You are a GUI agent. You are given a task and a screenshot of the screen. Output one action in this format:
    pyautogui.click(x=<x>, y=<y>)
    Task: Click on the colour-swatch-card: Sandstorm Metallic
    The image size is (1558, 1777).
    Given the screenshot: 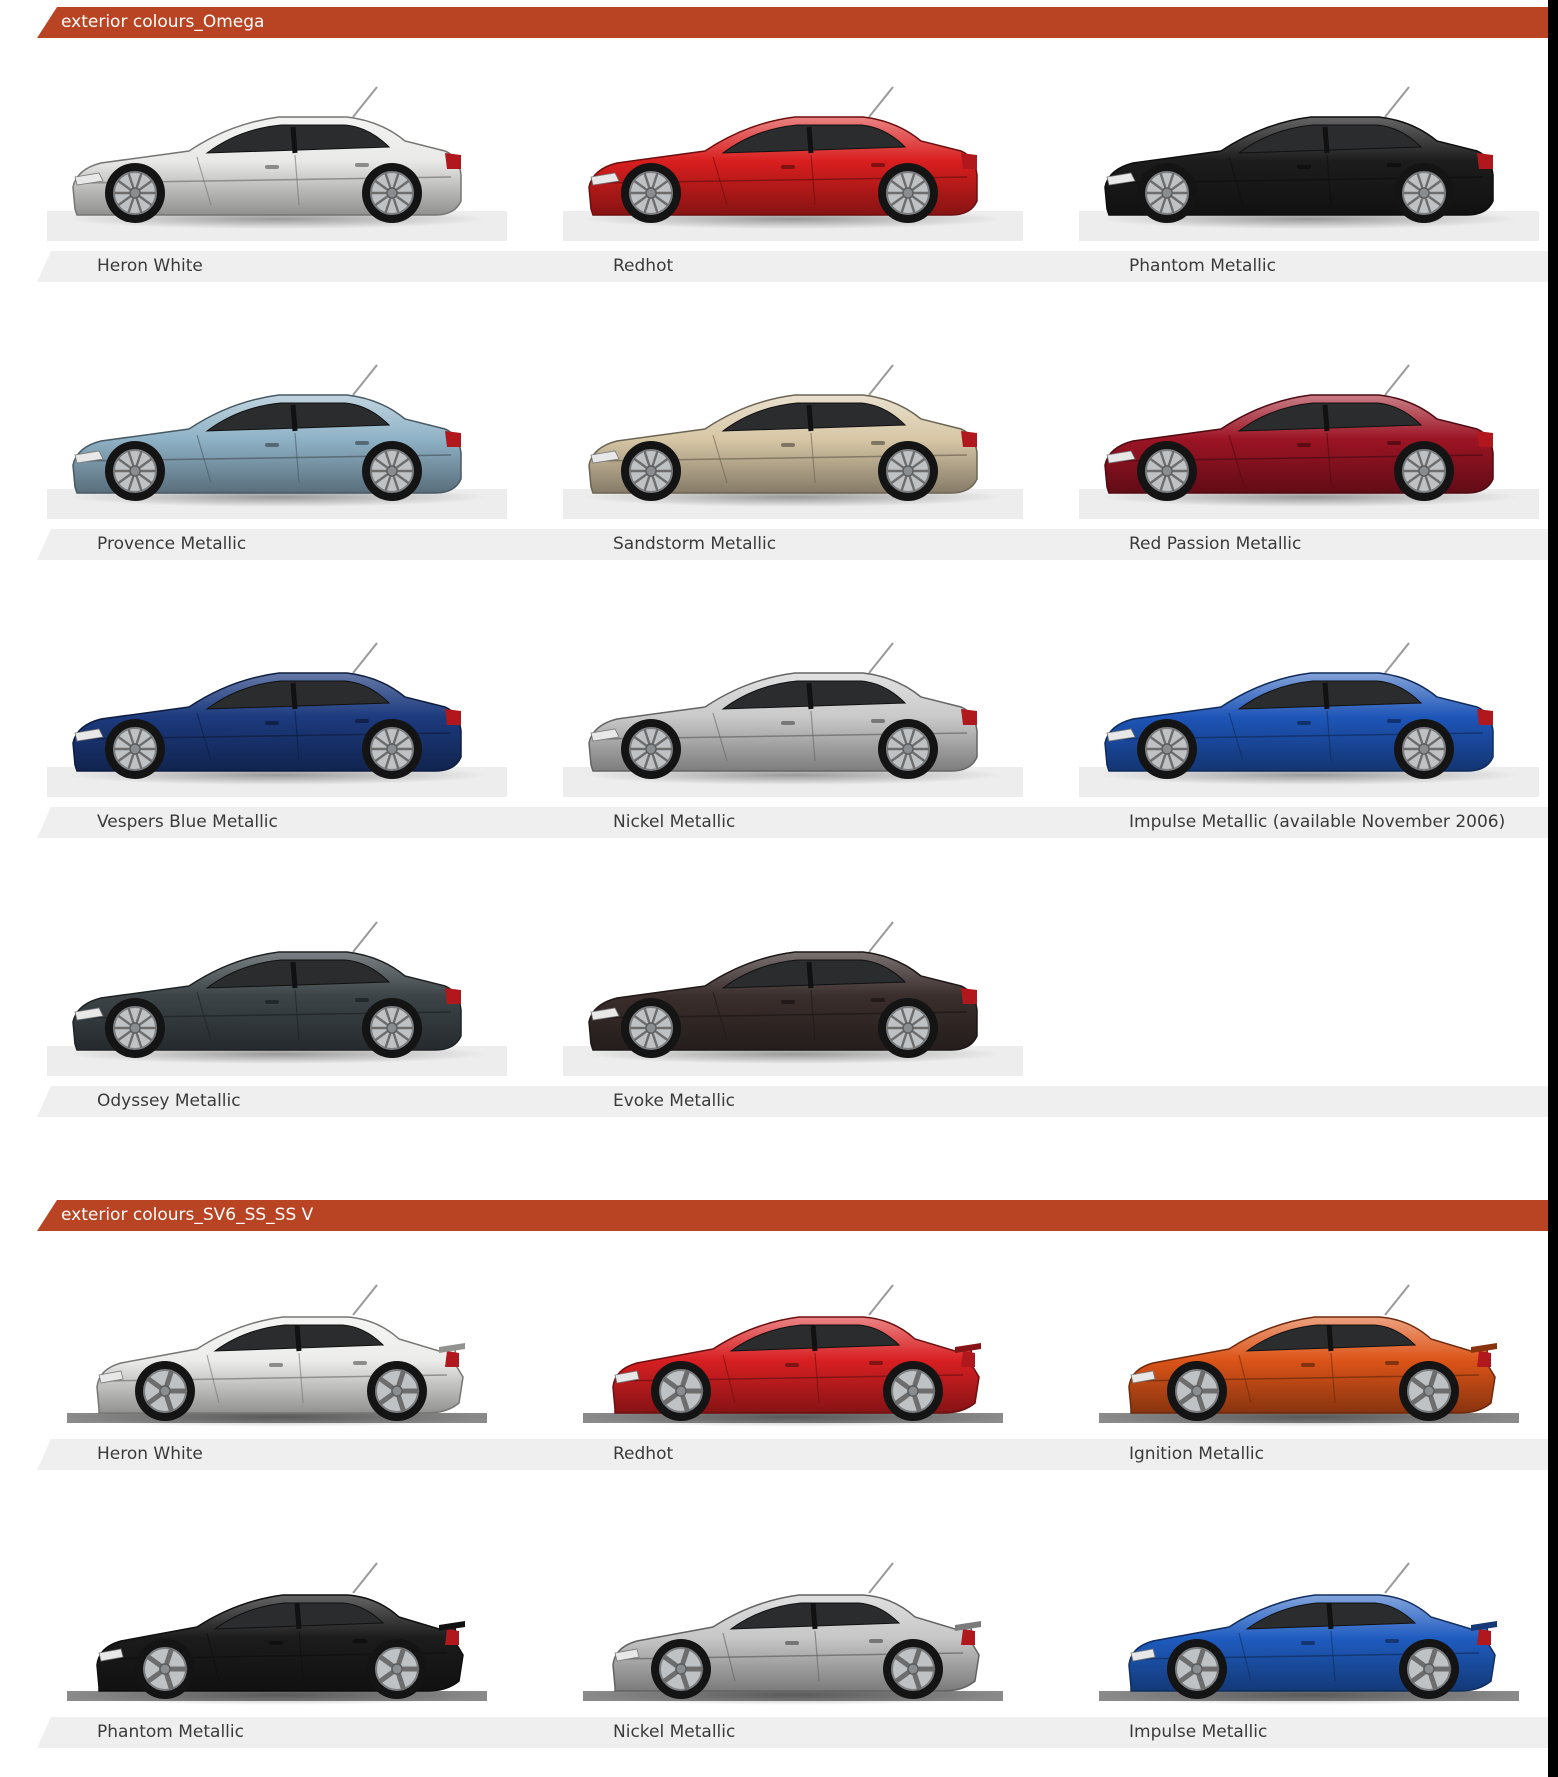 What is the action you would take?
    pyautogui.click(x=810, y=451)
    